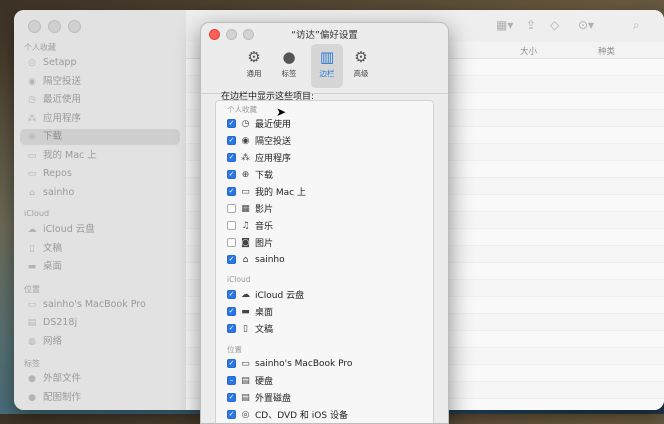  What do you see at coordinates (74, 26) in the screenshot?
I see `zoom-button` at bounding box center [74, 26].